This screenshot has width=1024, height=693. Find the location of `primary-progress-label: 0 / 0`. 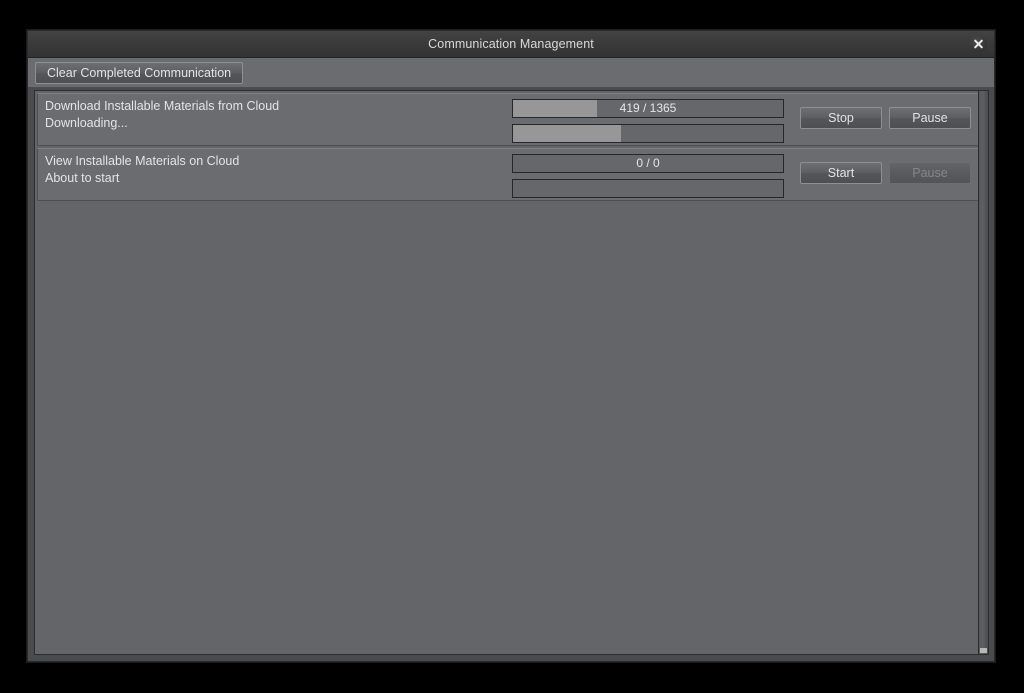

primary-progress-label: 0 / 0 is located at coordinates (648, 163).